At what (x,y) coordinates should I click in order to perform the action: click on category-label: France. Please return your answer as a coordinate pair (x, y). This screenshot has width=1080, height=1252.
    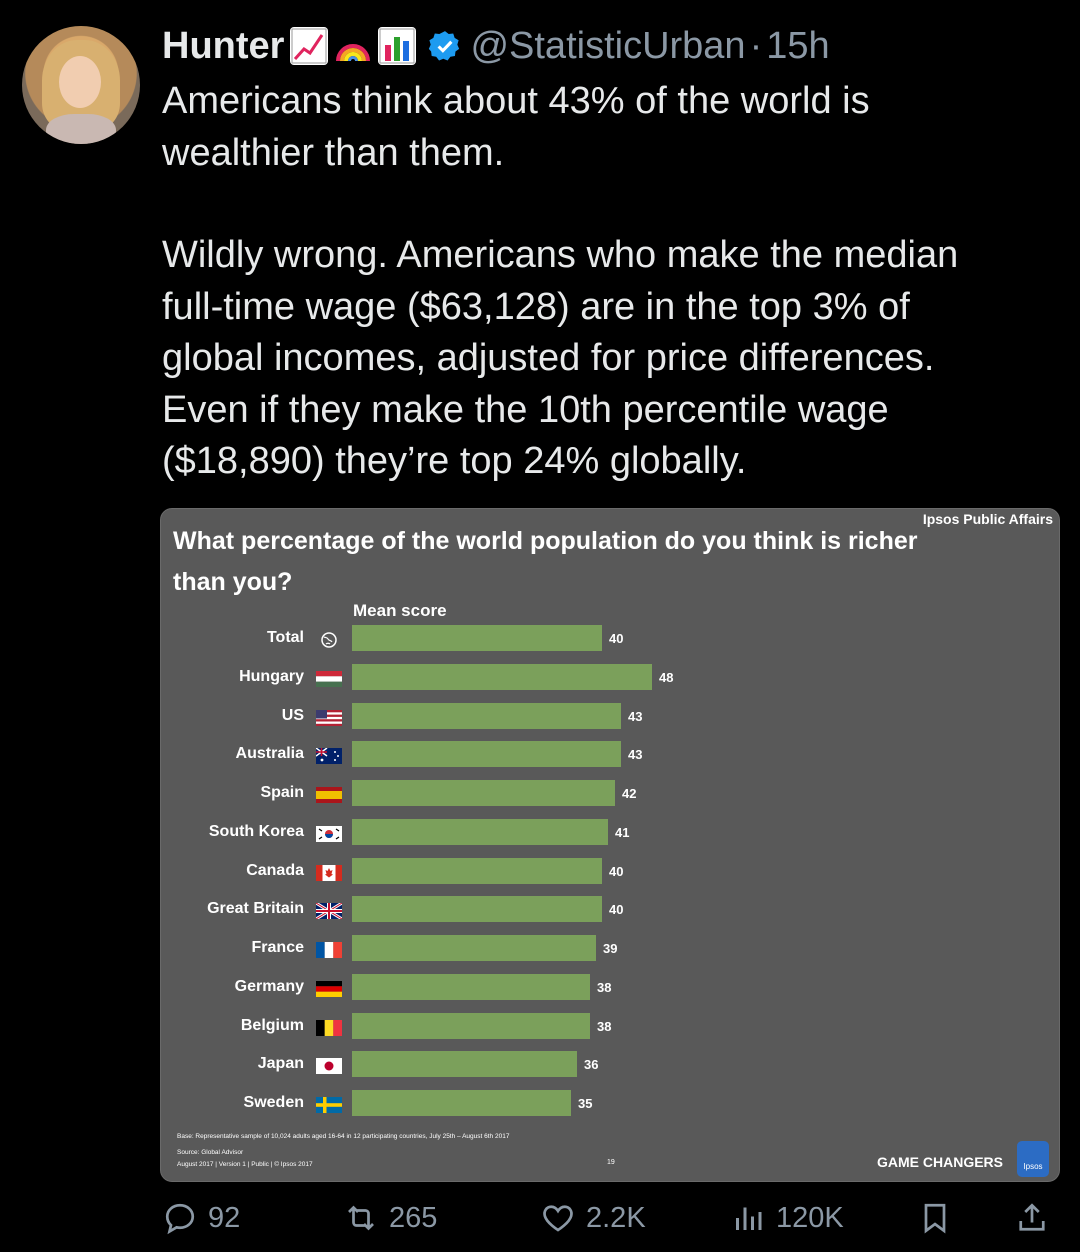
    Looking at the image, I should click on (277, 947).